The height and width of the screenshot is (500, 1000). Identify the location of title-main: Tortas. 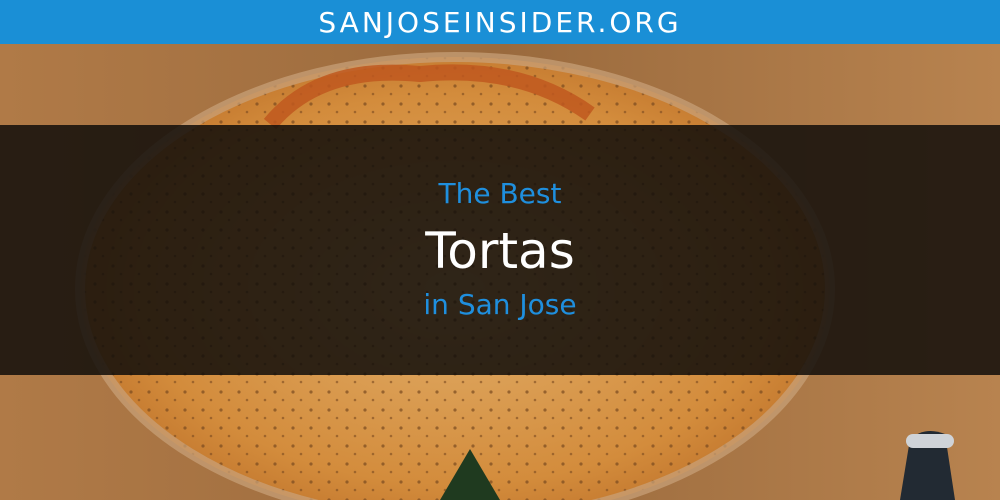
(500, 251).